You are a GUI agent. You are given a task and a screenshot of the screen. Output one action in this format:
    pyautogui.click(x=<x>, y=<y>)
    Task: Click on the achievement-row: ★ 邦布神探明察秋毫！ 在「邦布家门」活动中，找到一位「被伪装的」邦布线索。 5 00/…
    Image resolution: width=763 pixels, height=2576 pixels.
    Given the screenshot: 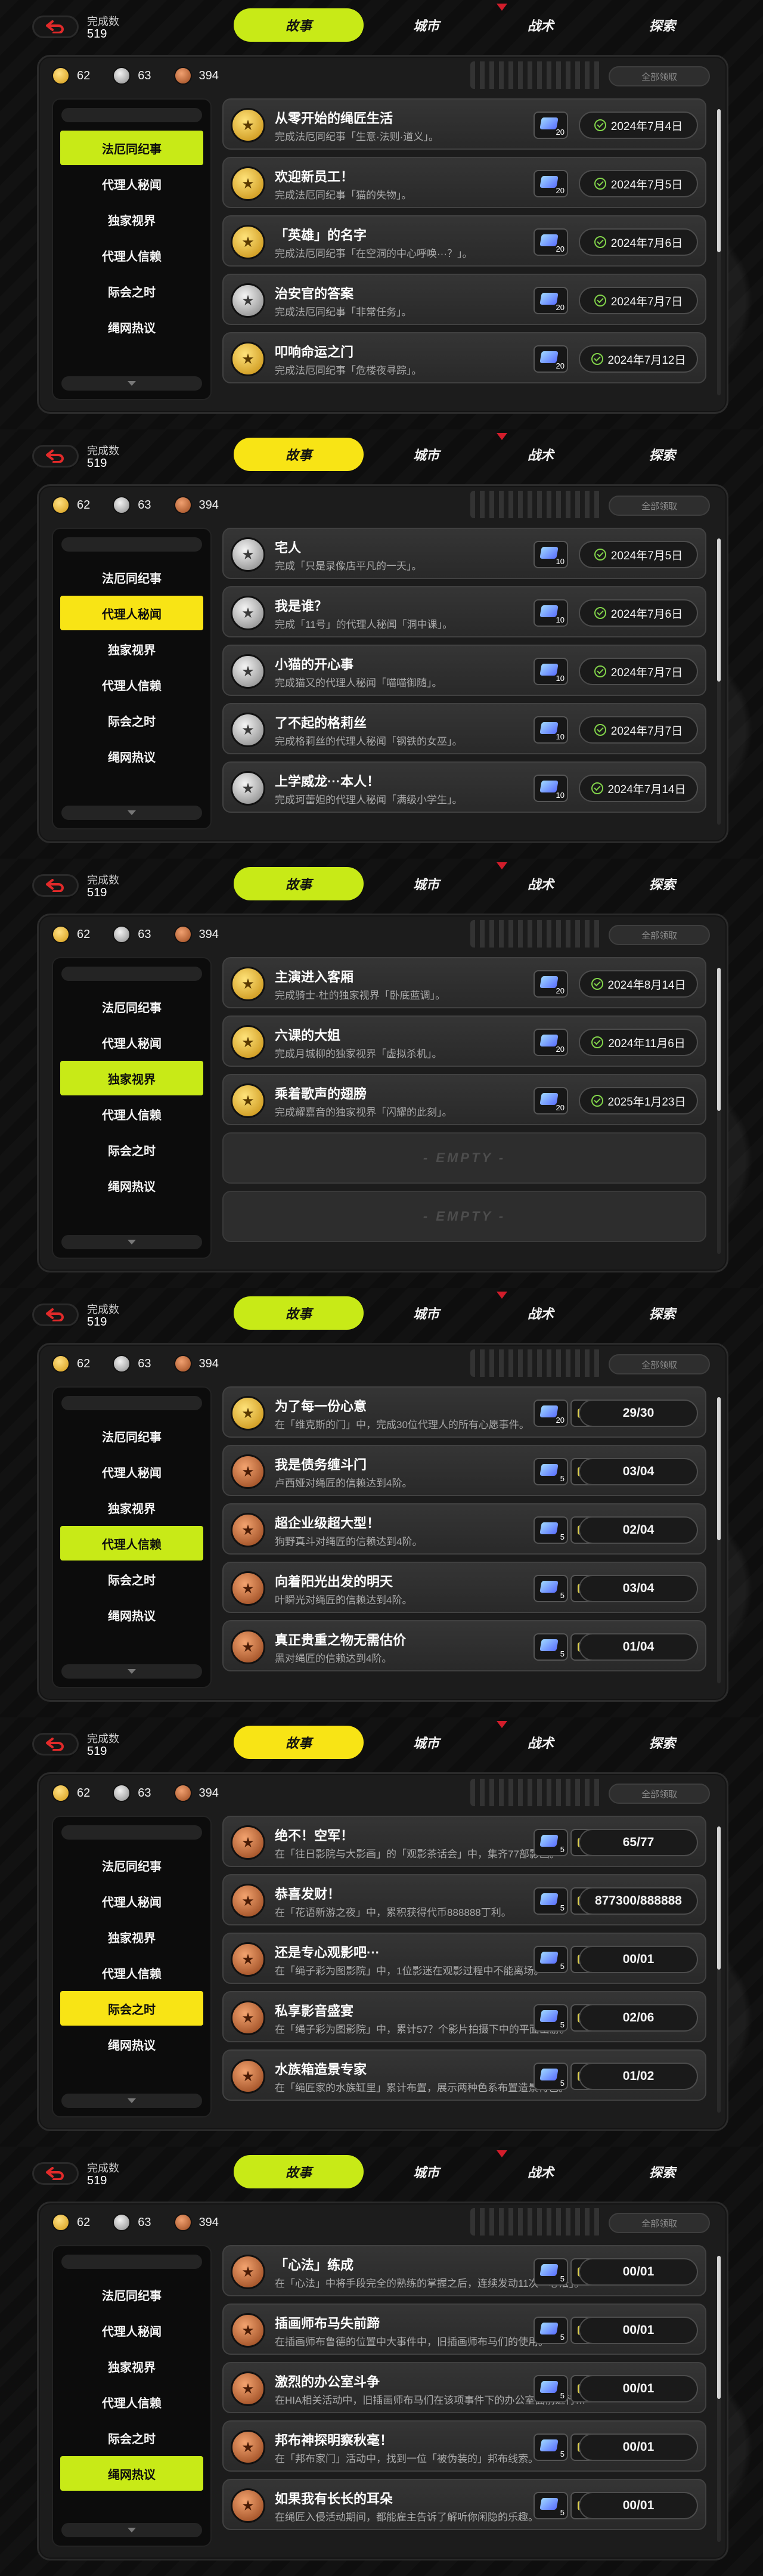 What is the action you would take?
    pyautogui.click(x=464, y=2446)
    